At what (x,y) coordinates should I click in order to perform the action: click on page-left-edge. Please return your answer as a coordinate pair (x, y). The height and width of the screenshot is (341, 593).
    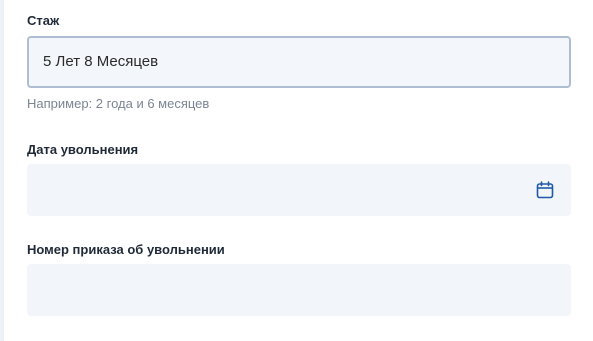
    Looking at the image, I should click on (2, 170).